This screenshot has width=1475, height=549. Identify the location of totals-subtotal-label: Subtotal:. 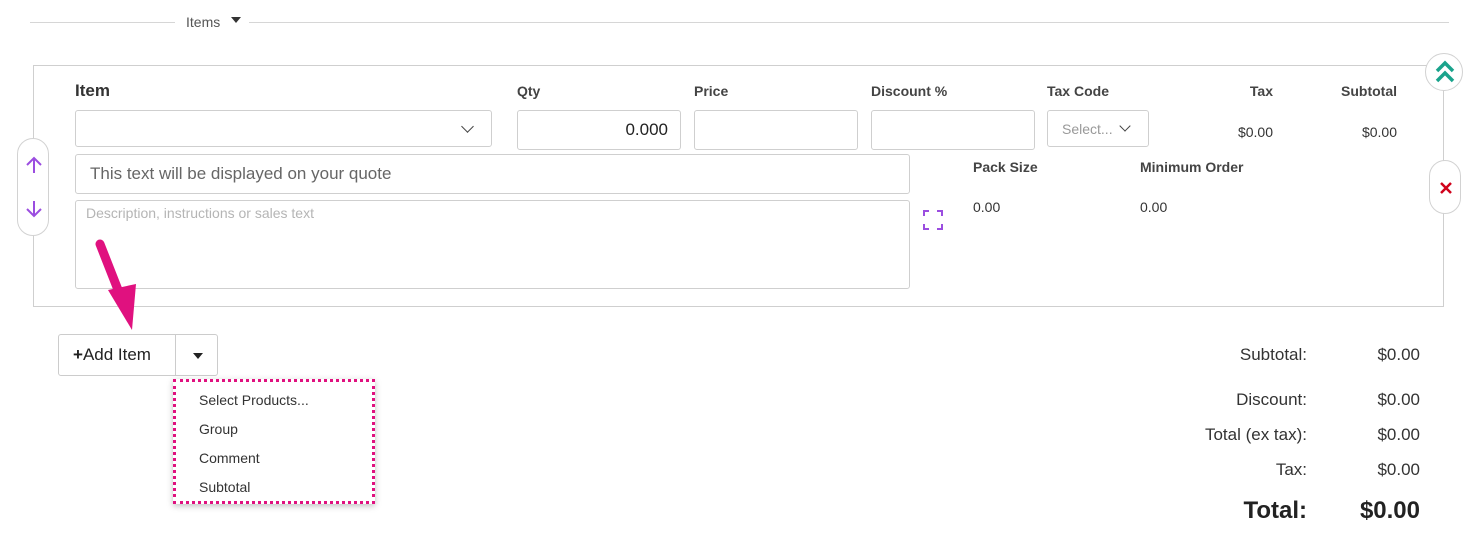
(1273, 354).